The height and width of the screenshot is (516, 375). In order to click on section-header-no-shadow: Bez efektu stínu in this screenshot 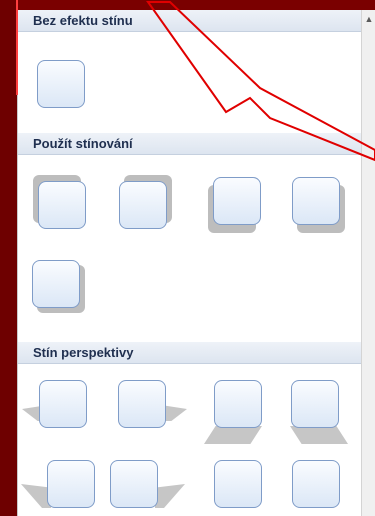, I will do `click(190, 21)`.